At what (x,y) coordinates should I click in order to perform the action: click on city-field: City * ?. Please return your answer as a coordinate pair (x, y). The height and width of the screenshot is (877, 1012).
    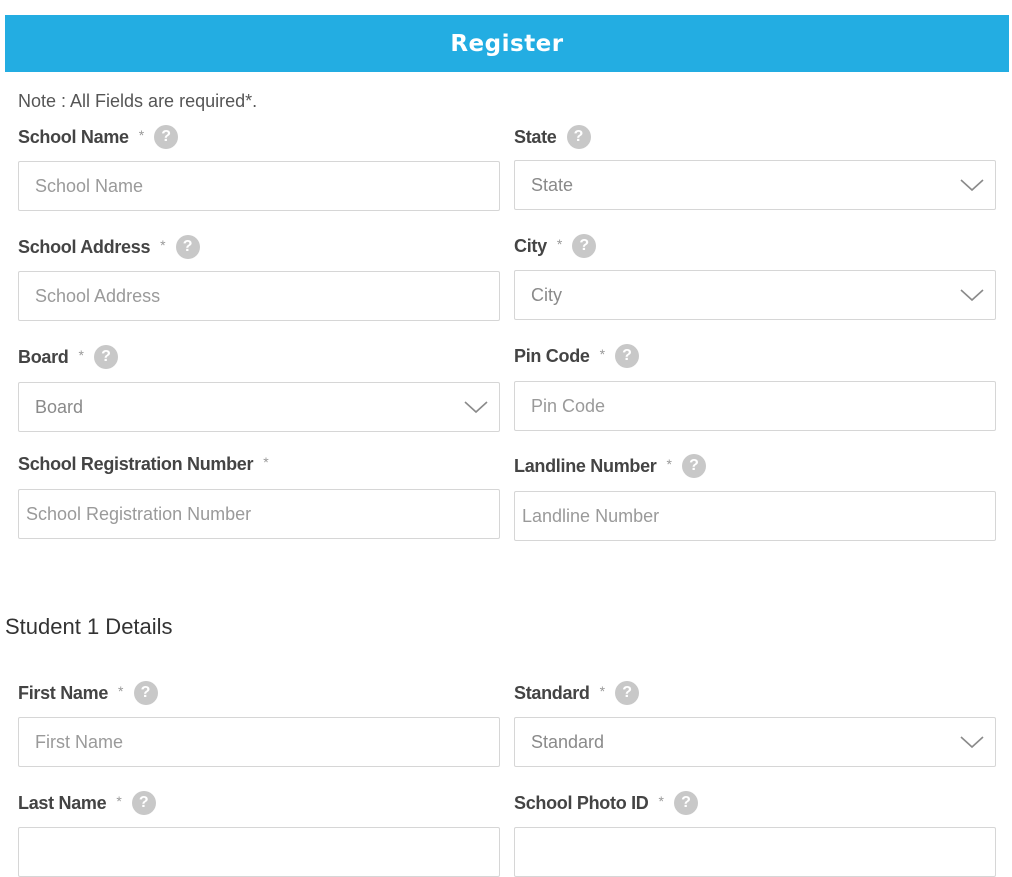
    Looking at the image, I should click on (555, 246).